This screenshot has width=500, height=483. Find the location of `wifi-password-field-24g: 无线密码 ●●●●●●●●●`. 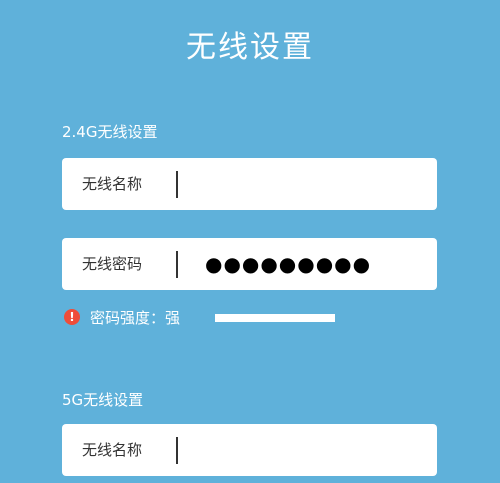

wifi-password-field-24g: 无线密码 ●●●●●●●●● is located at coordinates (249, 264).